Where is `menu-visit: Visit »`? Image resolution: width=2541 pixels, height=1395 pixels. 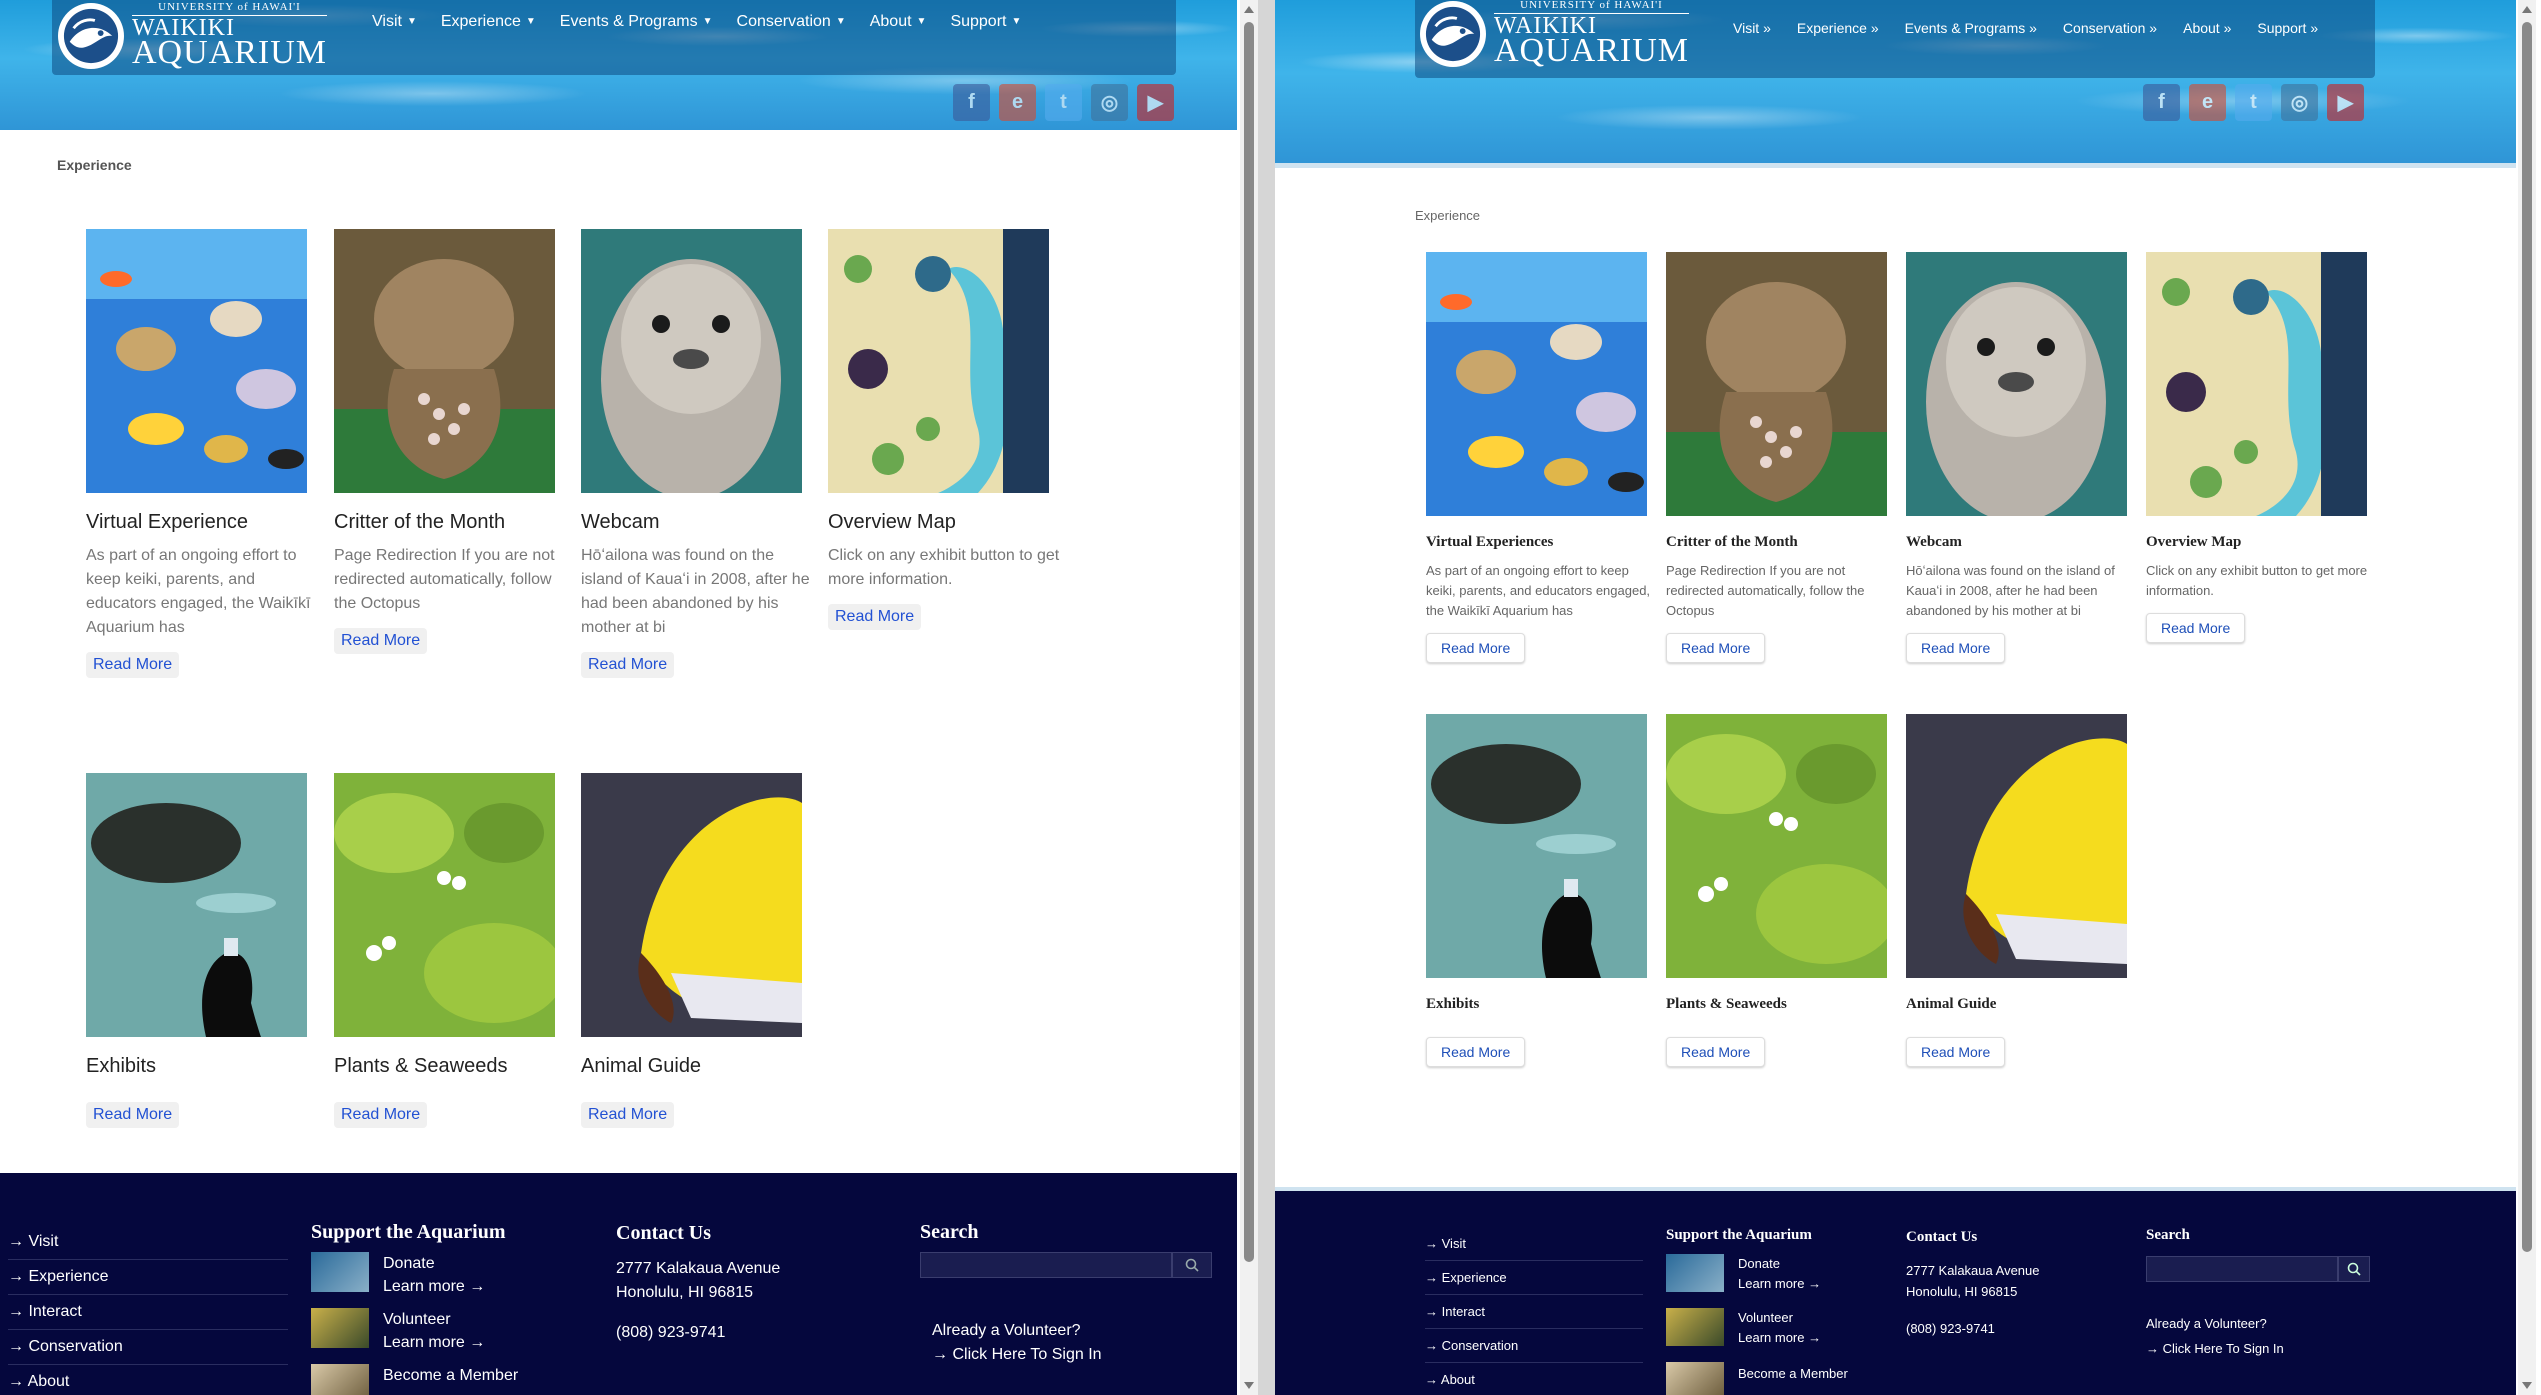 menu-visit: Visit » is located at coordinates (1752, 28).